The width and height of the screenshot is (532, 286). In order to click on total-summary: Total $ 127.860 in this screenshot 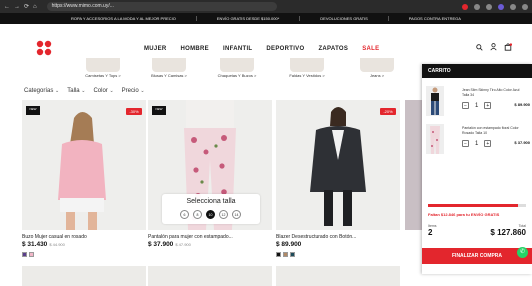, I will do `click(508, 230)`.